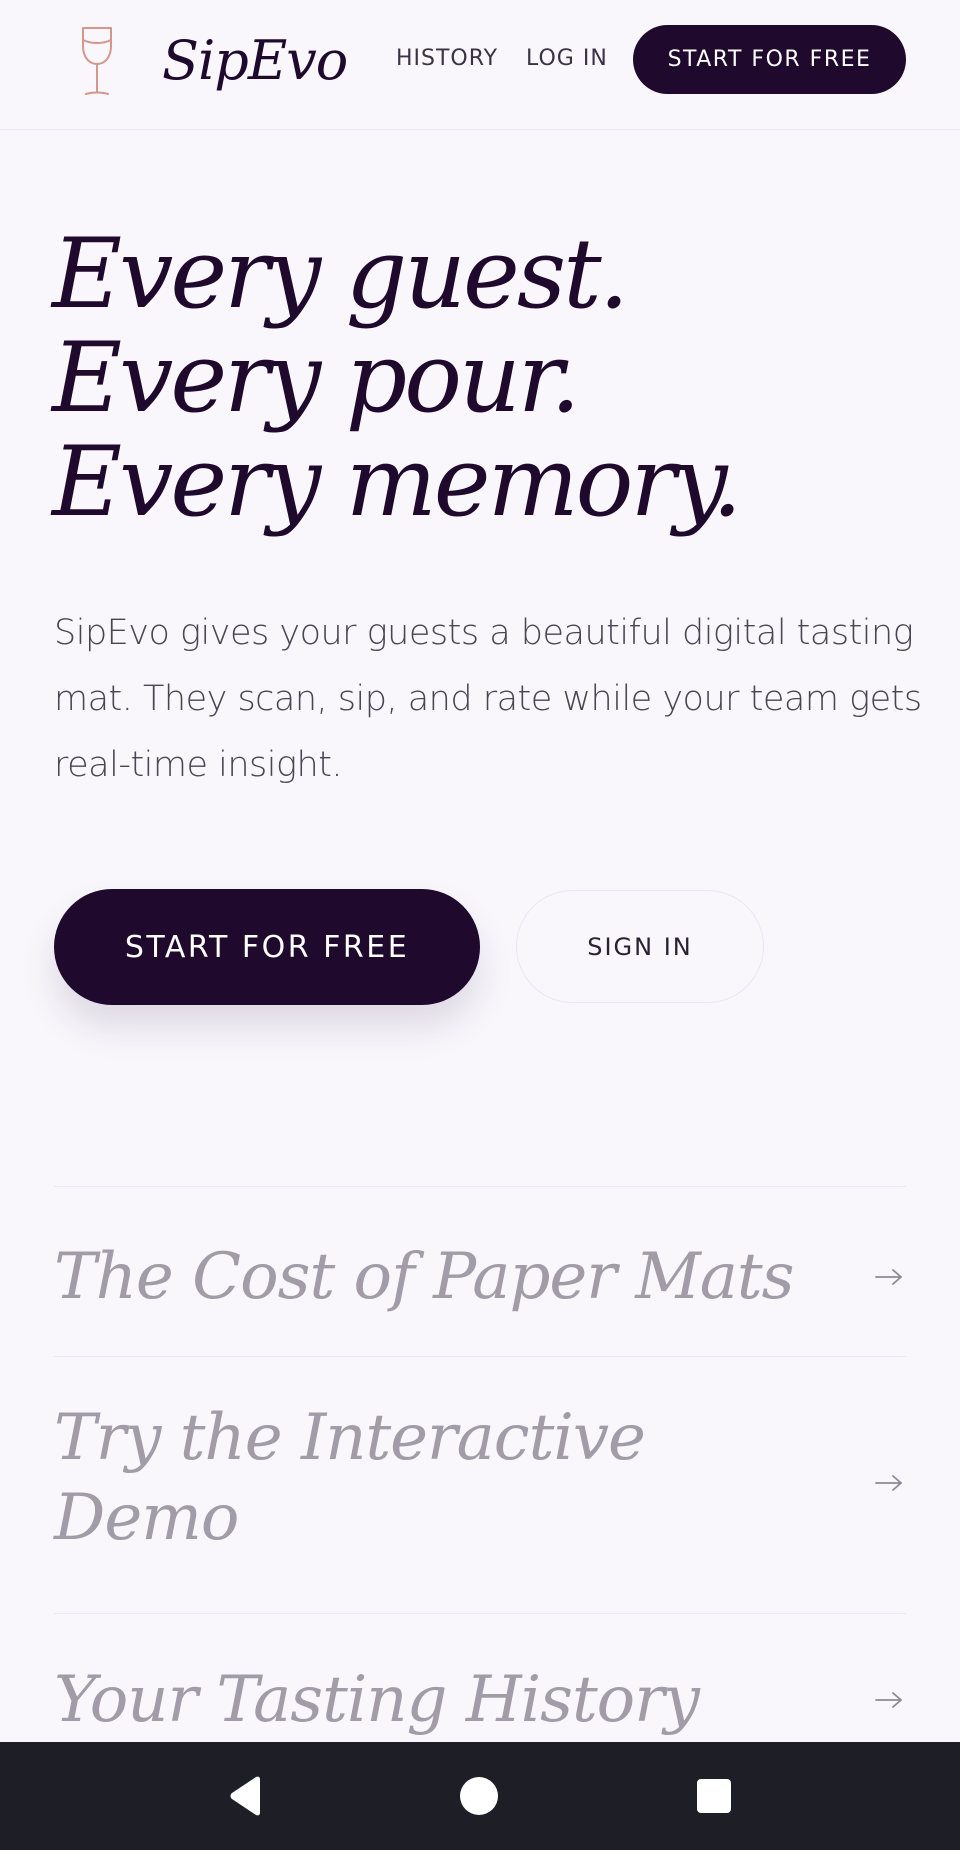 The image size is (960, 1850). I want to click on feature-item-cost-of-paper-mats: The Cost of Paper Mats, so click(480, 1271).